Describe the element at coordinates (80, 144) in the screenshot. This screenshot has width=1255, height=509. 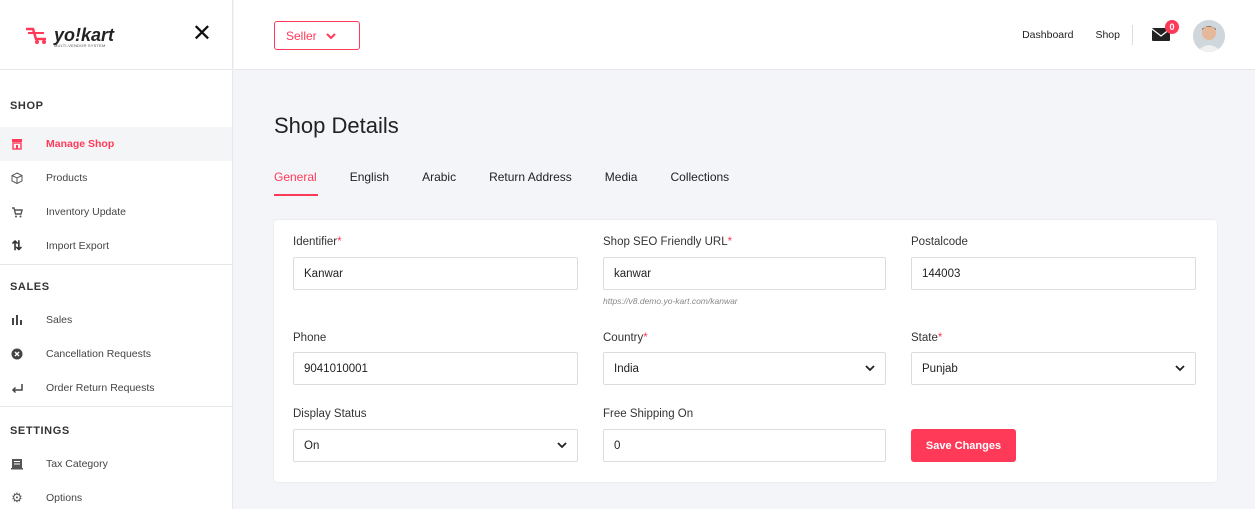
I see `sidebar-item-label: Manage Shop` at that location.